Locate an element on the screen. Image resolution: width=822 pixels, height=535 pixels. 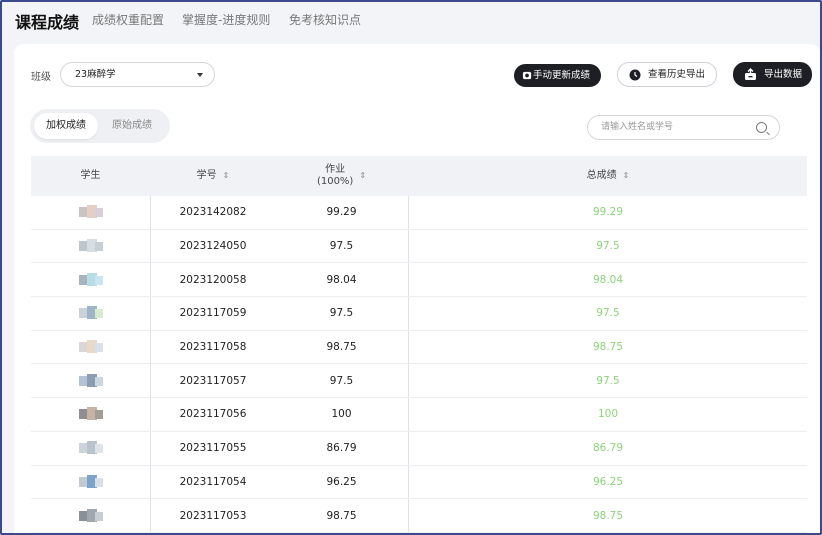
class-select: 23麻醉学 is located at coordinates (137, 74).